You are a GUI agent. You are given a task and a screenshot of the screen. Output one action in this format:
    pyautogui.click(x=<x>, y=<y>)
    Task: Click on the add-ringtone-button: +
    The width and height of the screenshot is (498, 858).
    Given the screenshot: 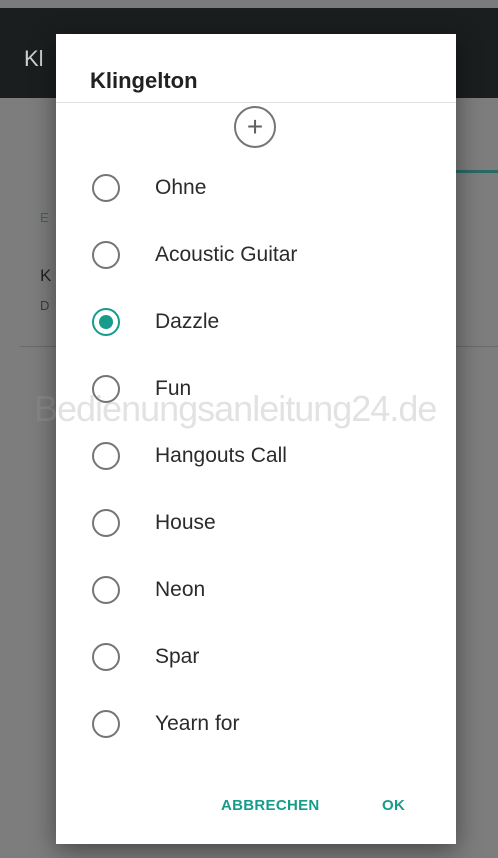 What is the action you would take?
    pyautogui.click(x=255, y=127)
    